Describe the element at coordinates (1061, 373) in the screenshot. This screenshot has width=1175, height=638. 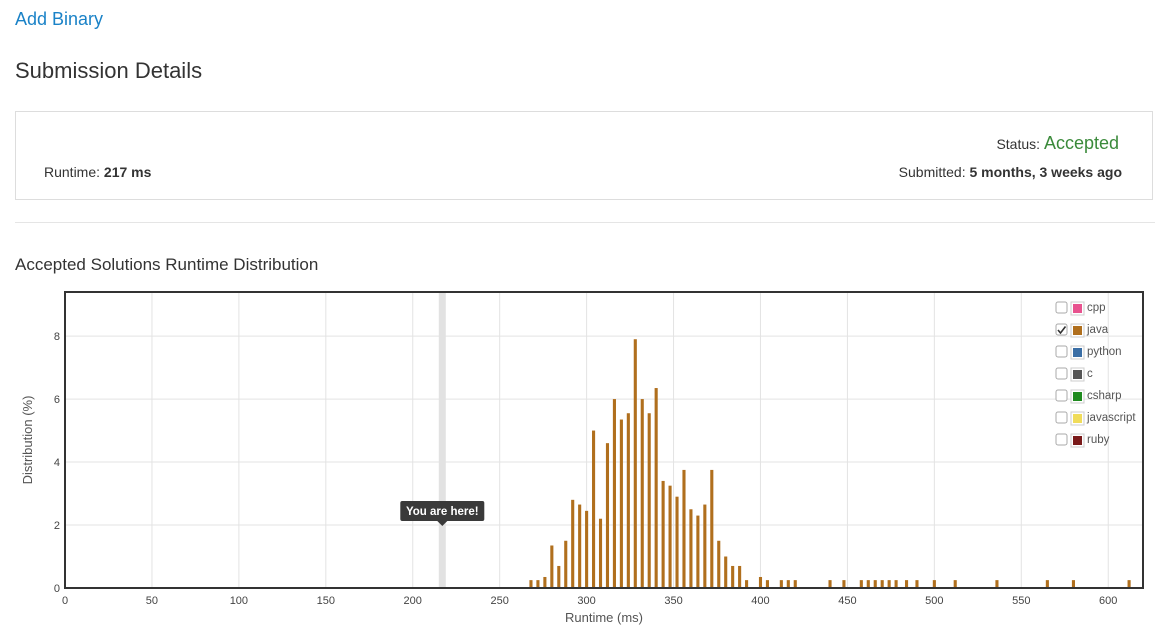
I see `legend-checkbox-c` at that location.